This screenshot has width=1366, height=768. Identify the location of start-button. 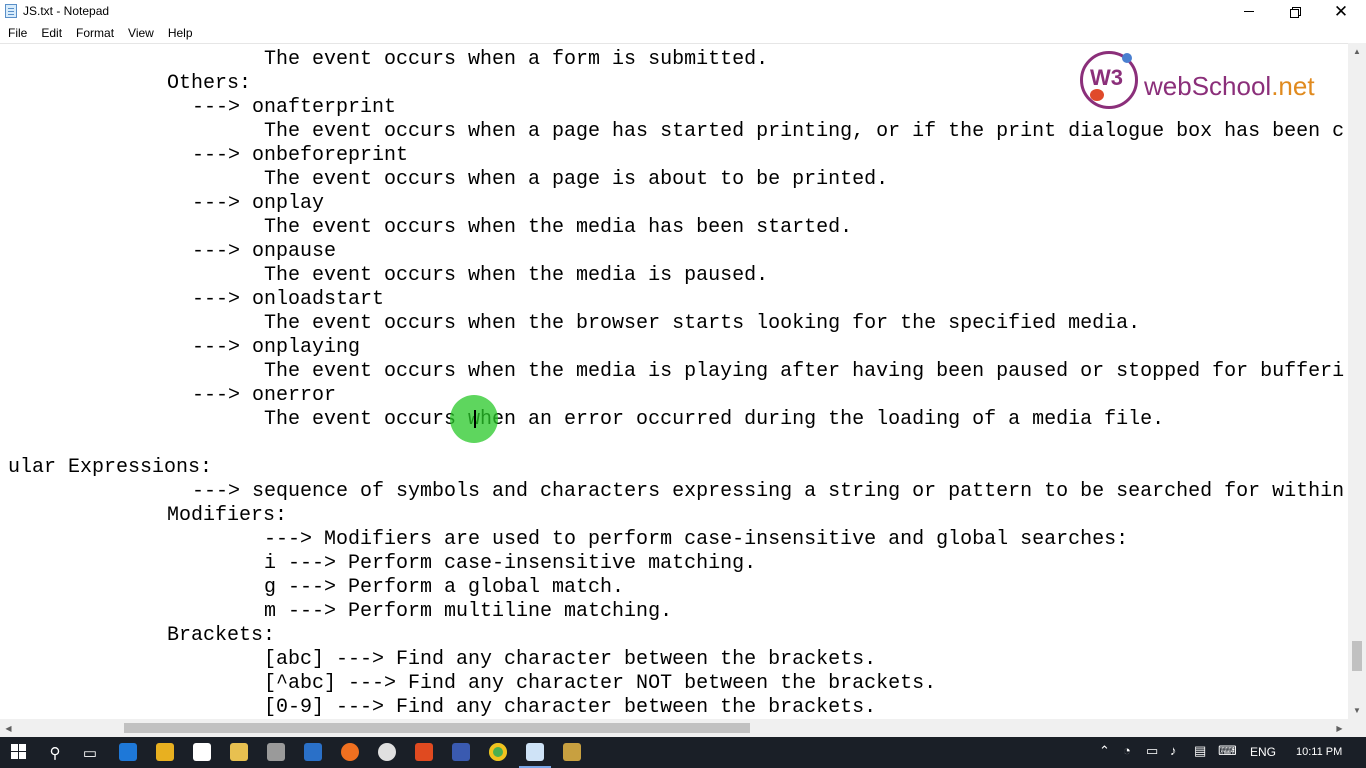
(19, 752).